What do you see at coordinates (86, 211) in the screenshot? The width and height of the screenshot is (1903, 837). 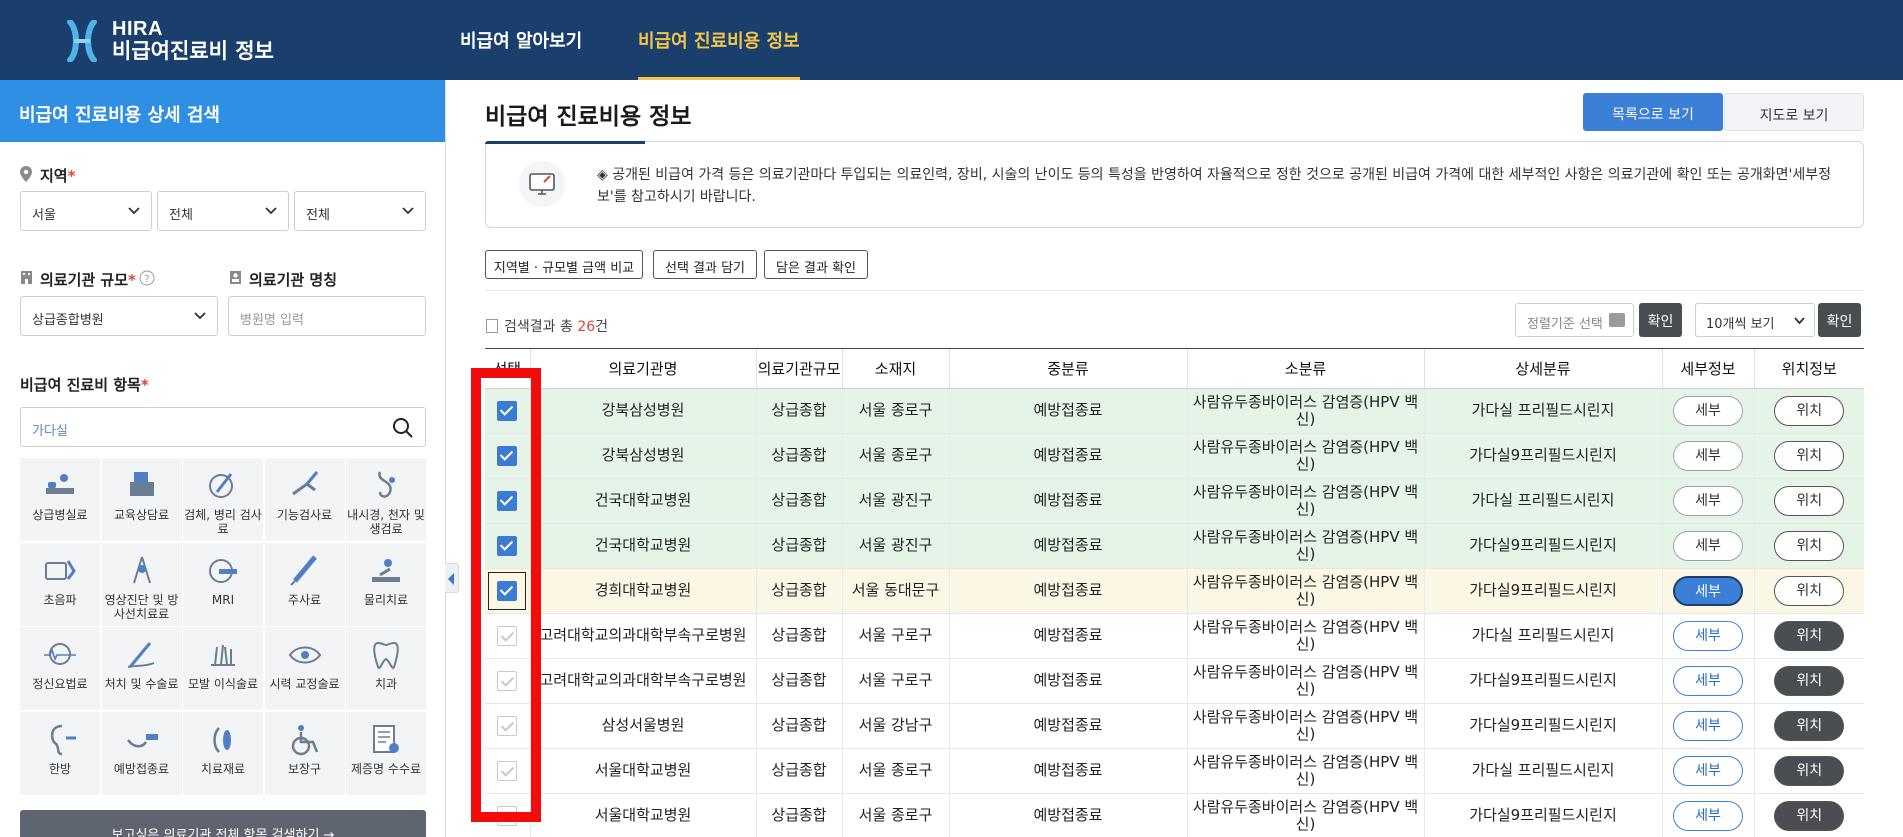 I see `region-city-select: 서울` at bounding box center [86, 211].